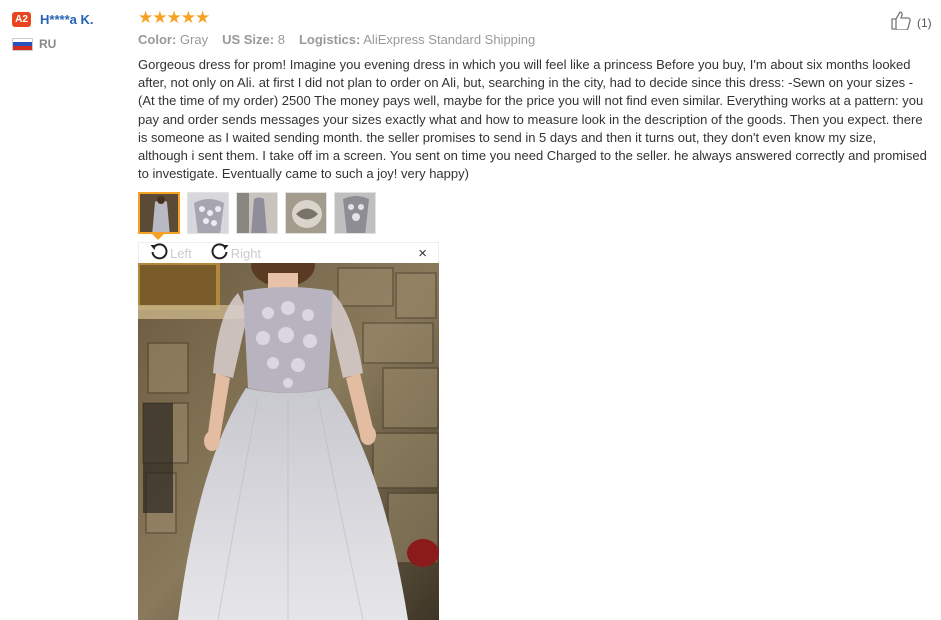 Image resolution: width=941 pixels, height=620 pixels. What do you see at coordinates (194, 39) in the screenshot?
I see `attribute-value: Gray` at bounding box center [194, 39].